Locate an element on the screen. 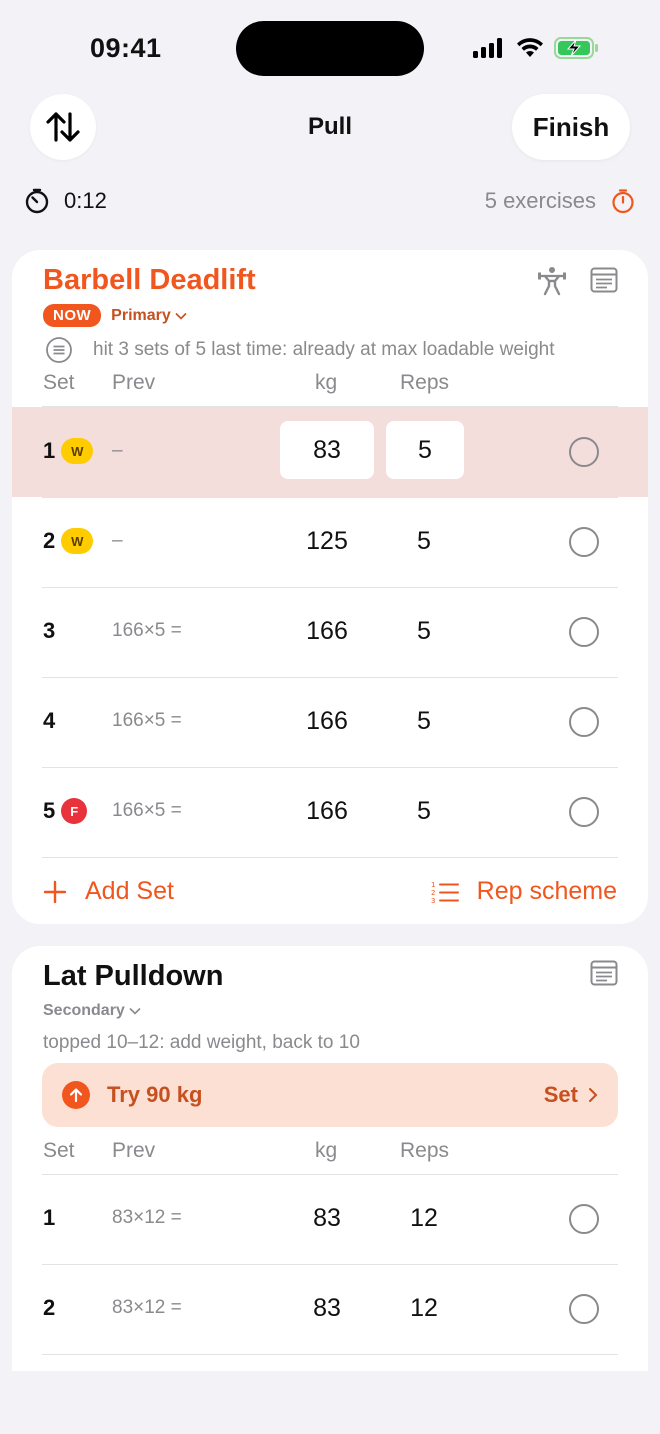  note-text: topped 10–12: add weight, back to 10 is located at coordinates (201, 1042).